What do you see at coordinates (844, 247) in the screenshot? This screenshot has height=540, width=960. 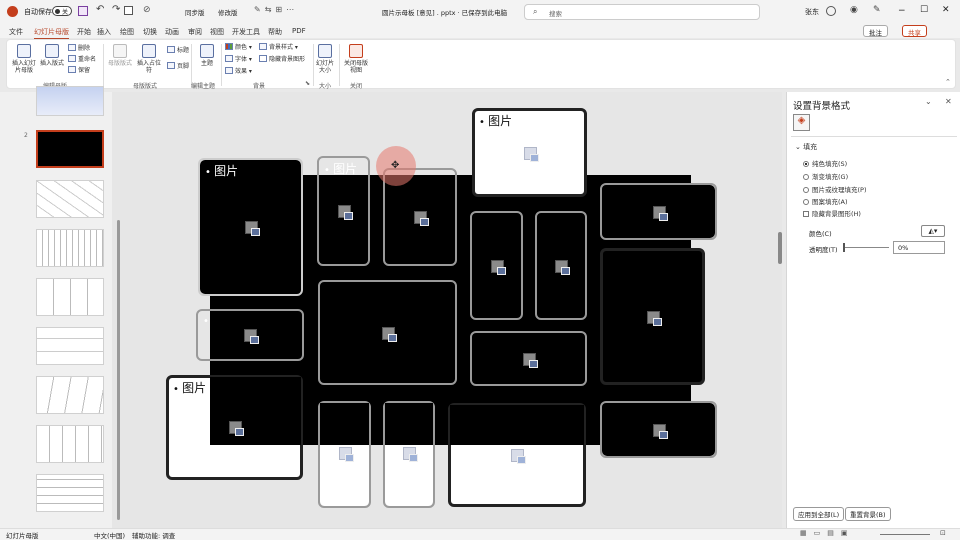 I see `slider-thumb` at bounding box center [844, 247].